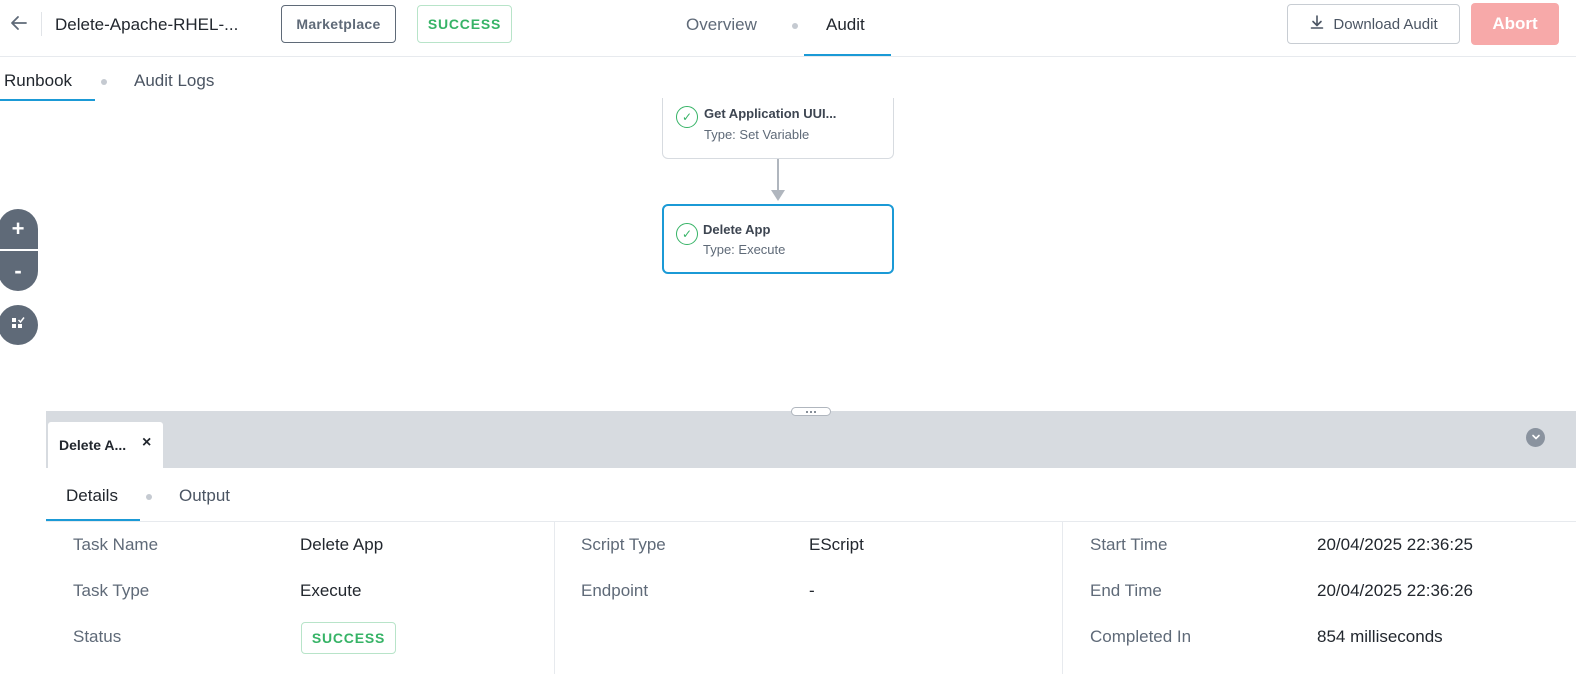 This screenshot has height=674, width=1576. What do you see at coordinates (97, 636) in the screenshot?
I see `status-label: Status` at bounding box center [97, 636].